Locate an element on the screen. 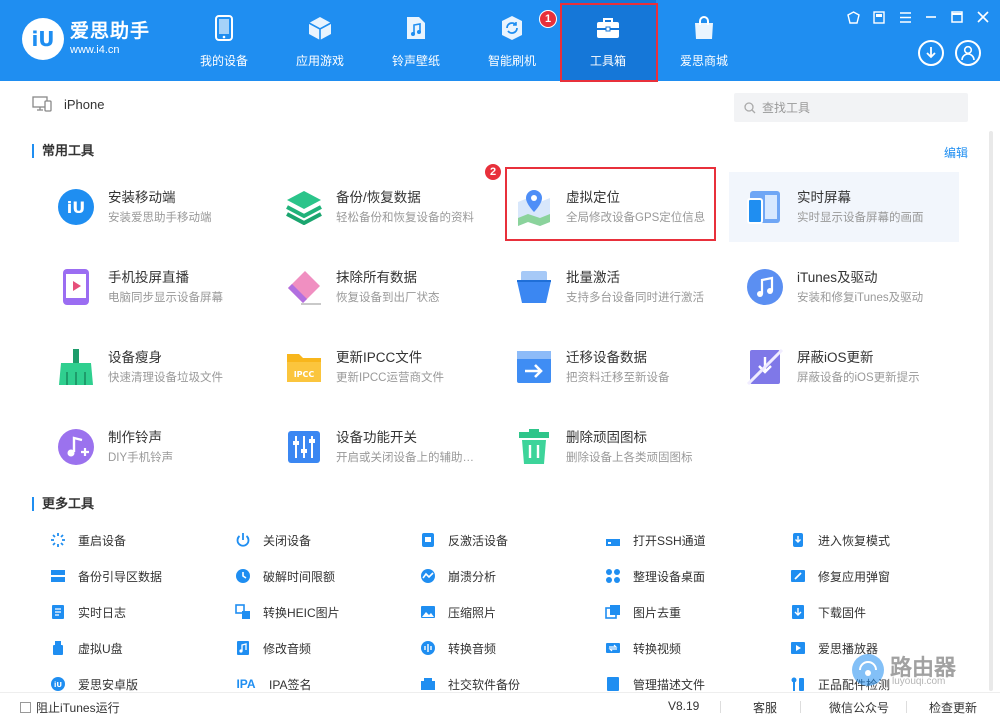 The image size is (1000, 720). restart-icon is located at coordinates (58, 540).